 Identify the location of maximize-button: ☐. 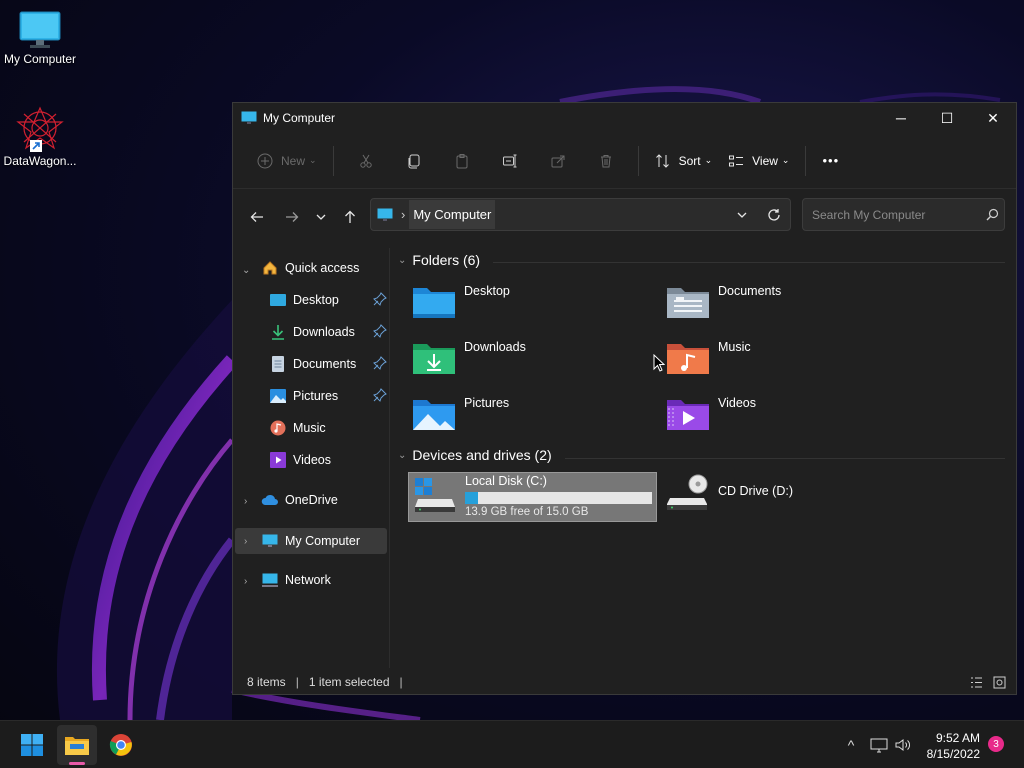
(947, 118).